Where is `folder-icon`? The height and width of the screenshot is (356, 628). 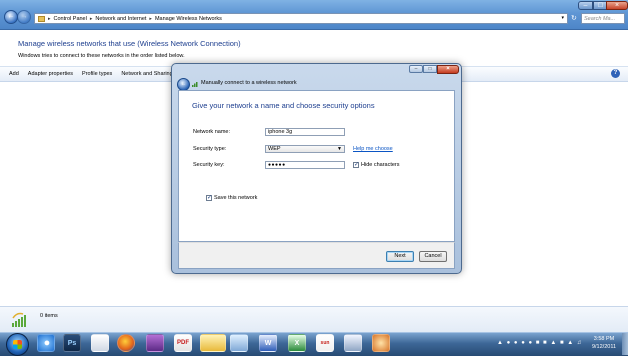
folder-icon is located at coordinates (41, 18).